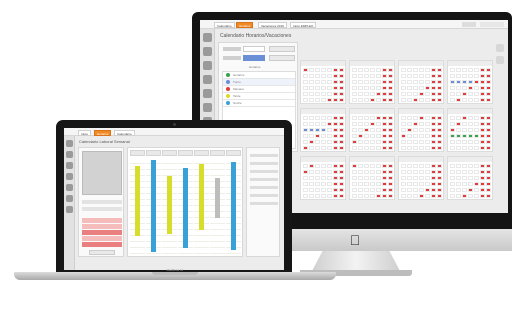 Image resolution: width=512 pixels, height=325 pixels. I want to click on mb-tab-horarios: Horarios, so click(103, 133).